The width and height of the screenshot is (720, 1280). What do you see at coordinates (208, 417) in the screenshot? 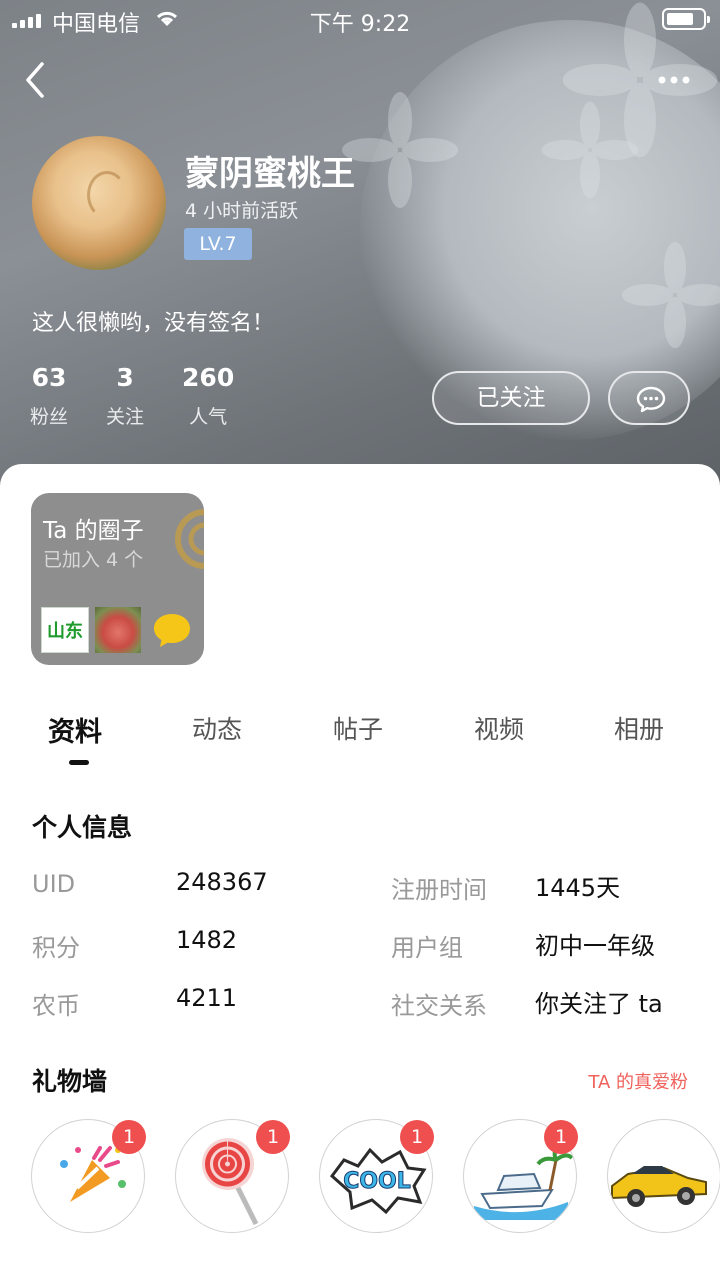
I see `stat-label: 人气` at bounding box center [208, 417].